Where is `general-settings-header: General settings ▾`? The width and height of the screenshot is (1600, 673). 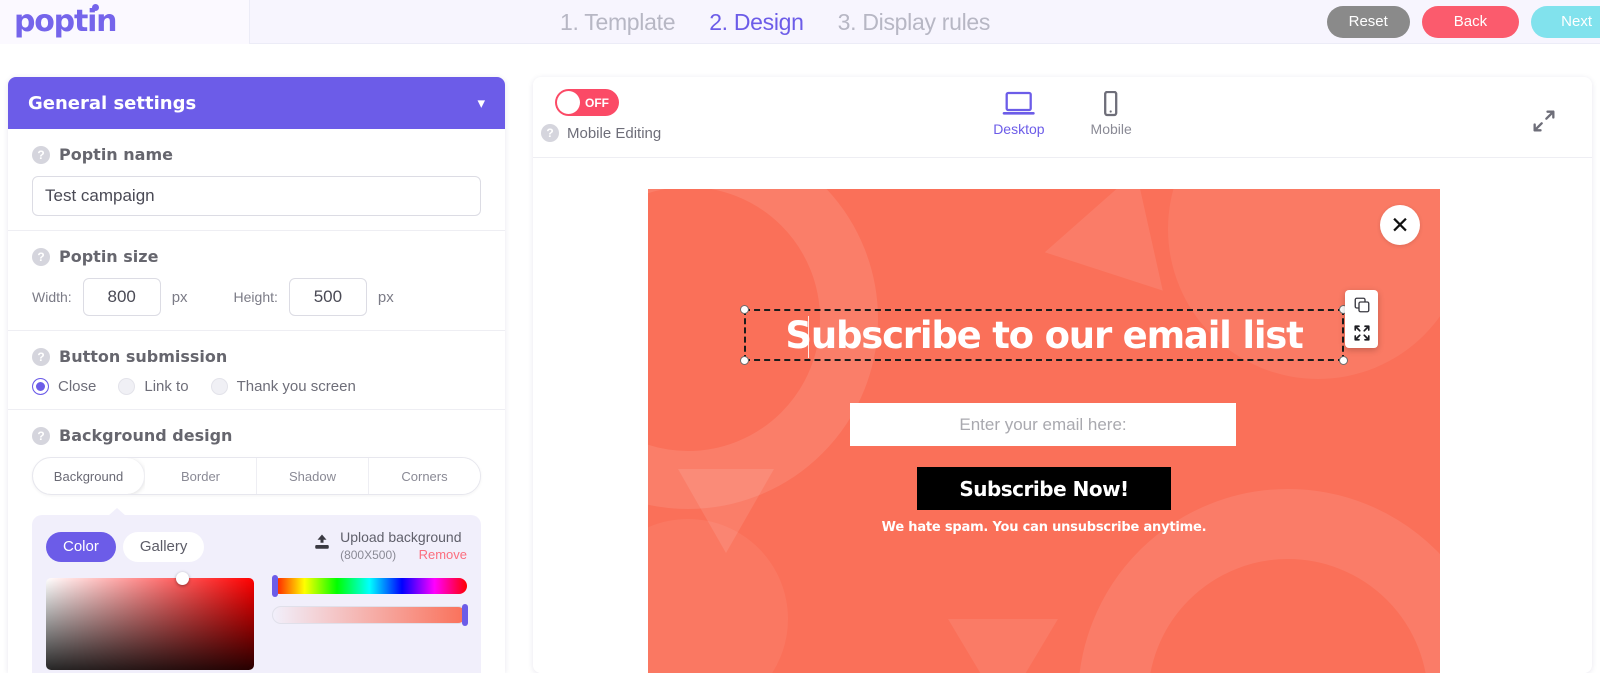 general-settings-header: General settings ▾ is located at coordinates (256, 103).